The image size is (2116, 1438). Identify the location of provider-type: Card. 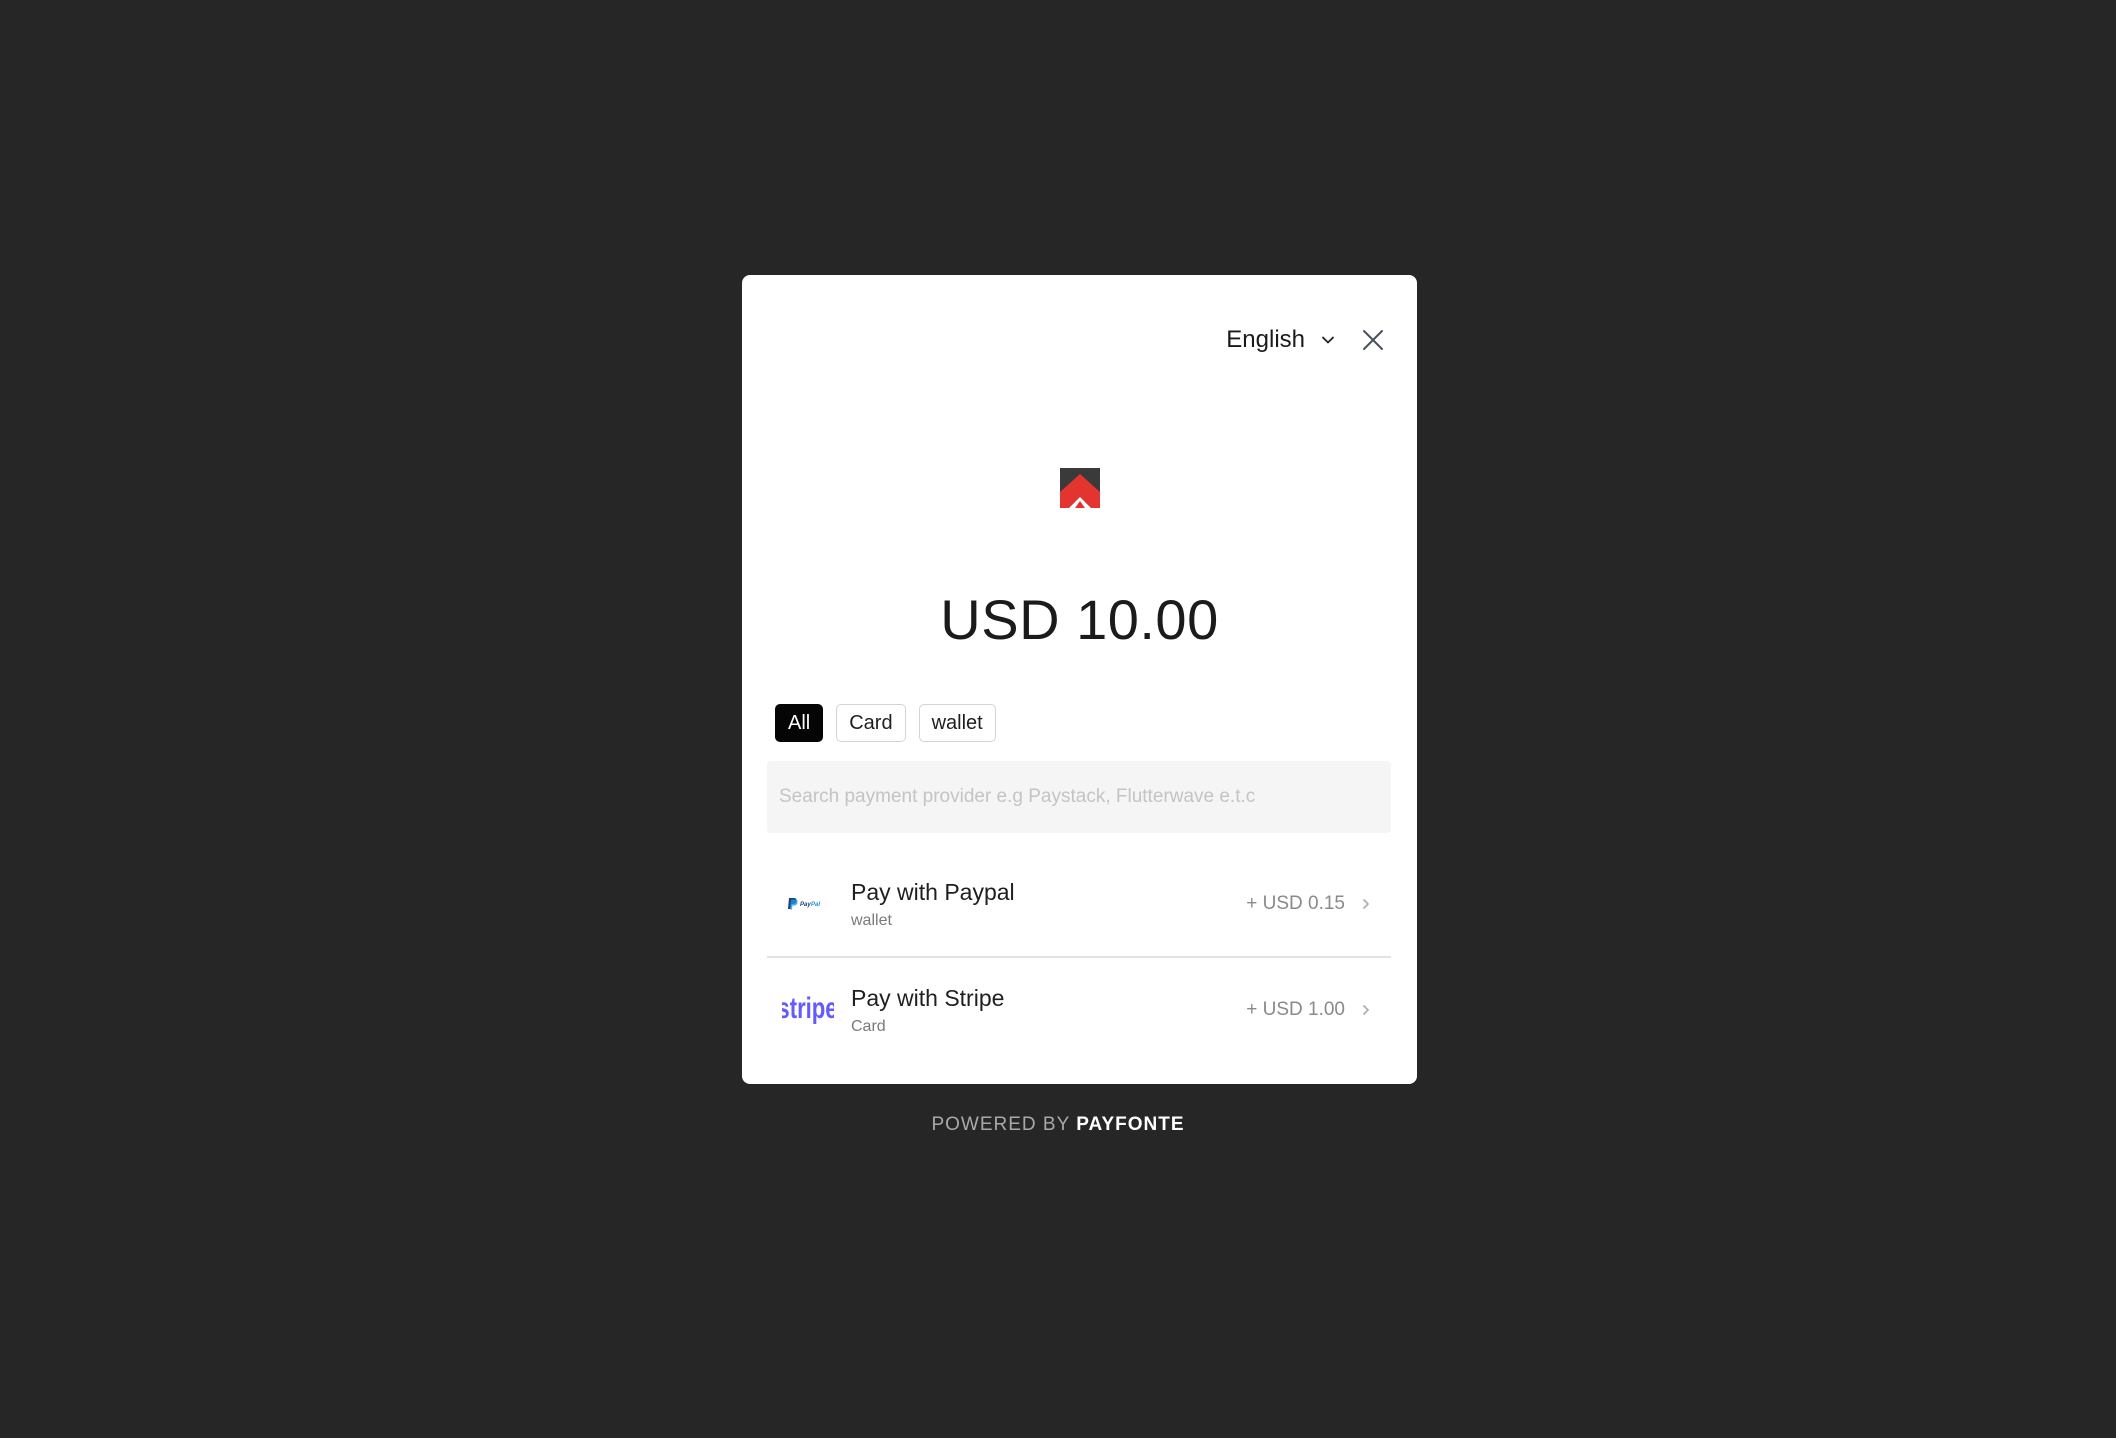
(868, 1026).